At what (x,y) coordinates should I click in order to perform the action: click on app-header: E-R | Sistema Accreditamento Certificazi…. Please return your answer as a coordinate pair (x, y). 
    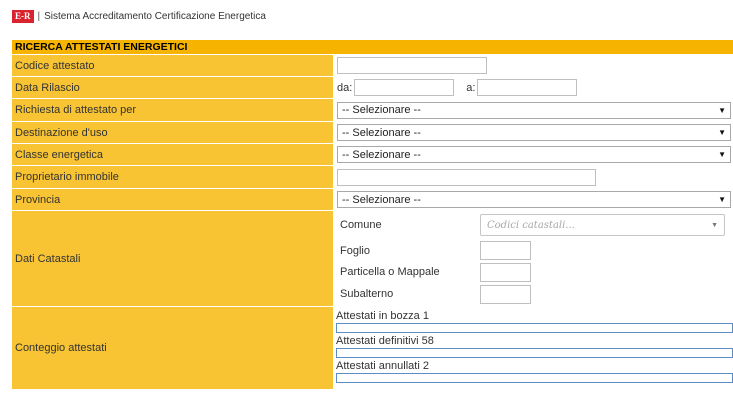
    Looking at the image, I should click on (139, 16).